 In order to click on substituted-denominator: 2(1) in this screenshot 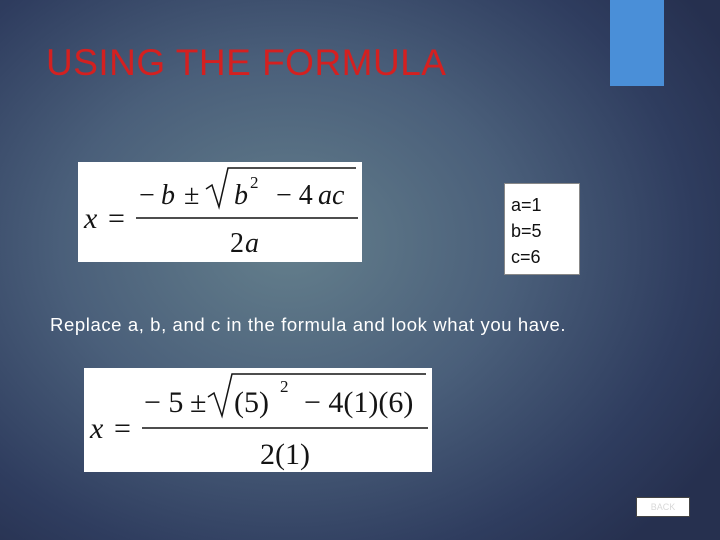, I will do `click(285, 454)`.